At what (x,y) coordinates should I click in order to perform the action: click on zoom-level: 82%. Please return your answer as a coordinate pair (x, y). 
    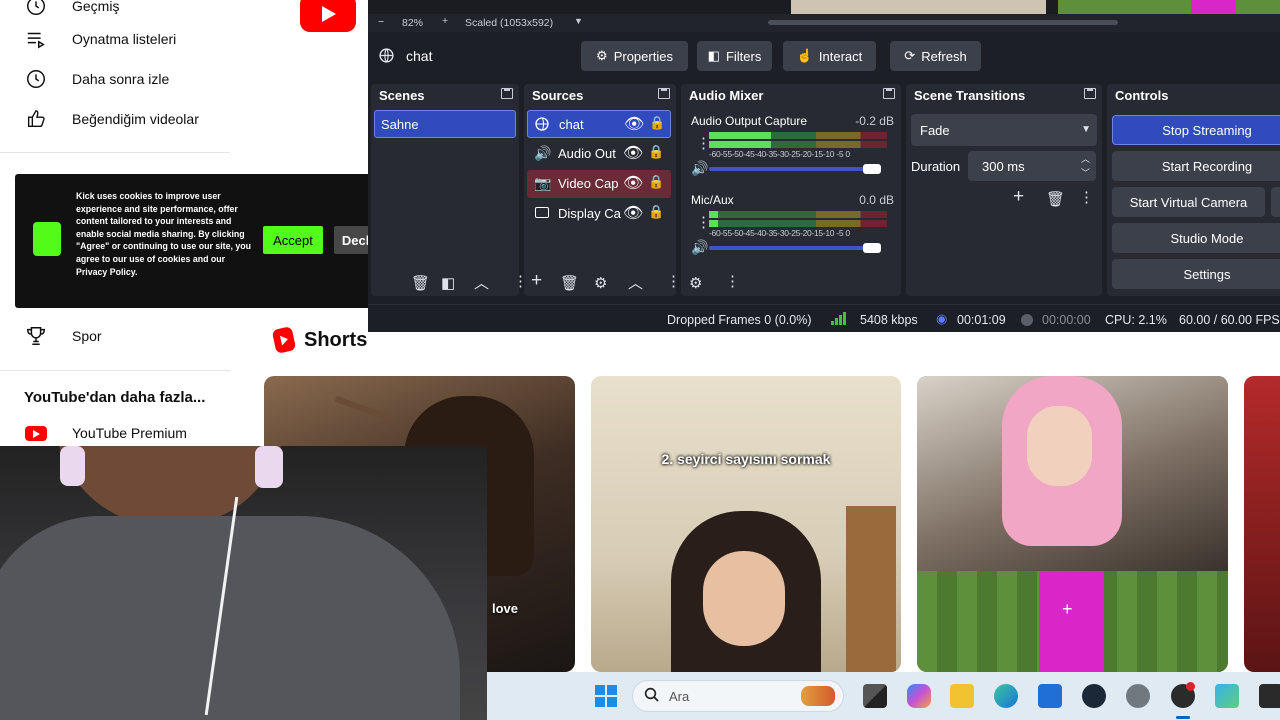
    Looking at the image, I should click on (413, 23).